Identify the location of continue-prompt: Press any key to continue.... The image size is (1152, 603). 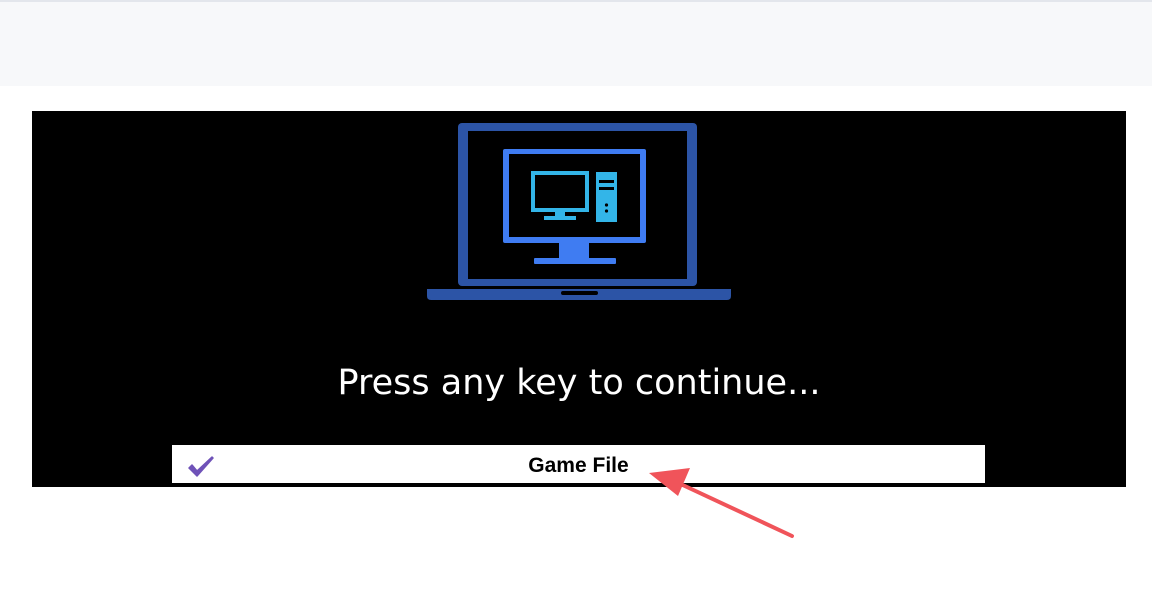
(579, 383).